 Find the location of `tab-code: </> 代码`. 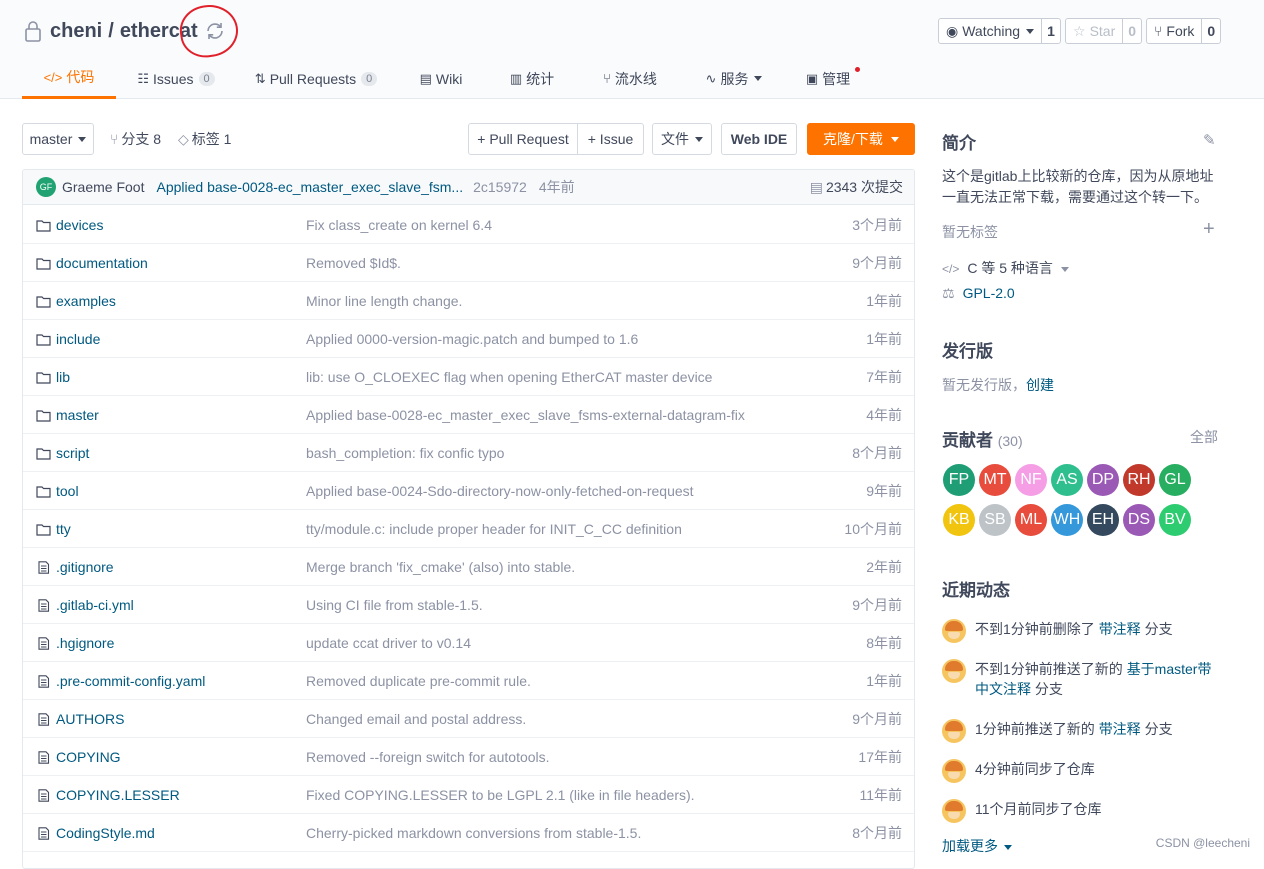

tab-code: </> 代码 is located at coordinates (69, 78).